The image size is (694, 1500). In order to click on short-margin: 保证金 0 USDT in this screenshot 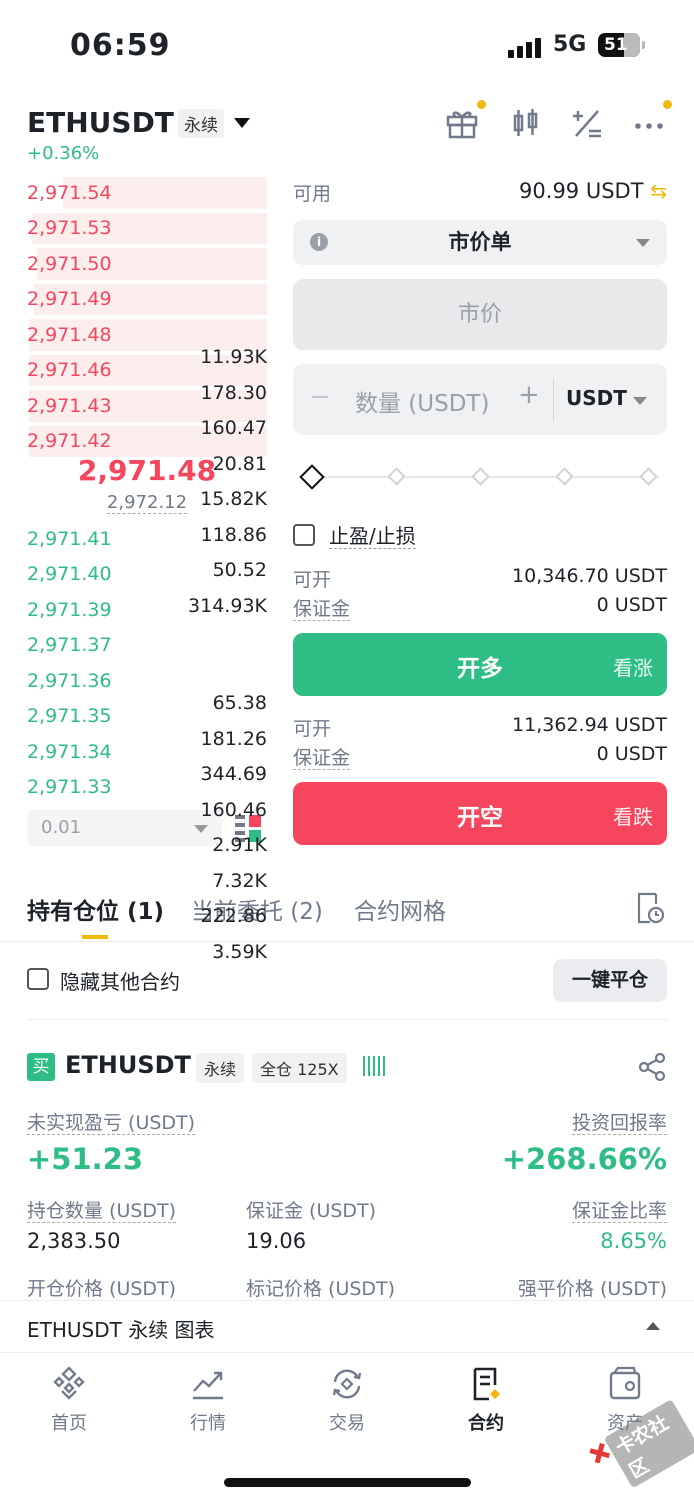, I will do `click(480, 757)`.